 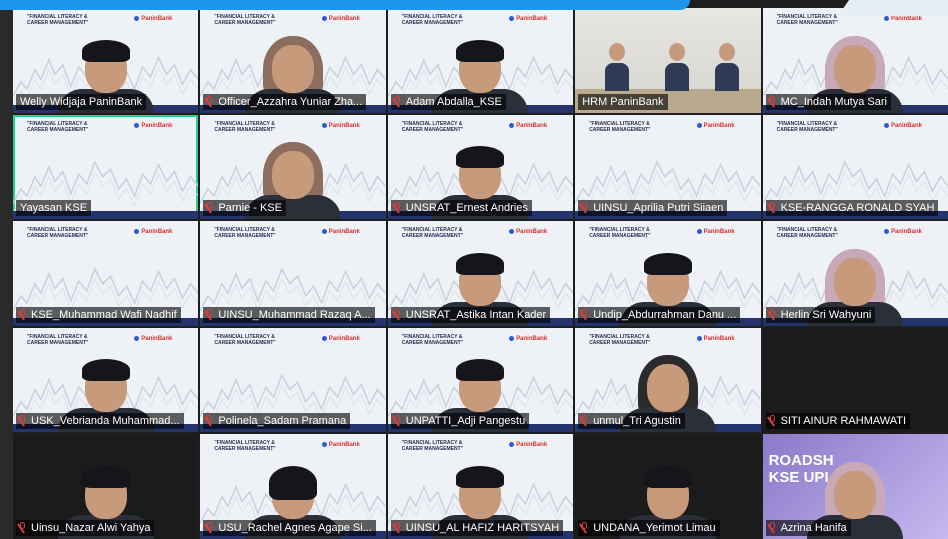 I want to click on participant-name-label: Welly Widjaja PaninBank, so click(x=81, y=101).